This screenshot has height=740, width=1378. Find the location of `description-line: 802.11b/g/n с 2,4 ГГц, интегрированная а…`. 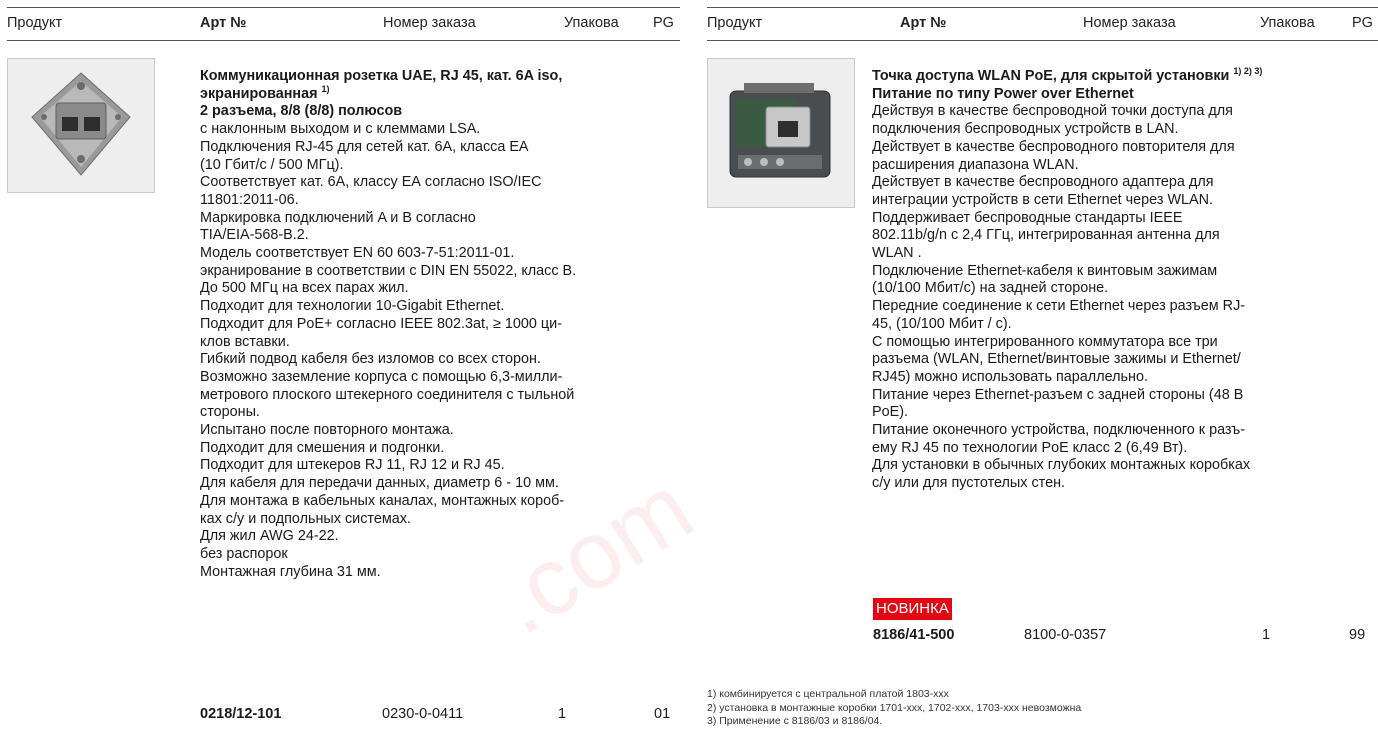

description-line: 802.11b/g/n с 2,4 ГГц, интегрированная а… is located at coordinates (1046, 235).